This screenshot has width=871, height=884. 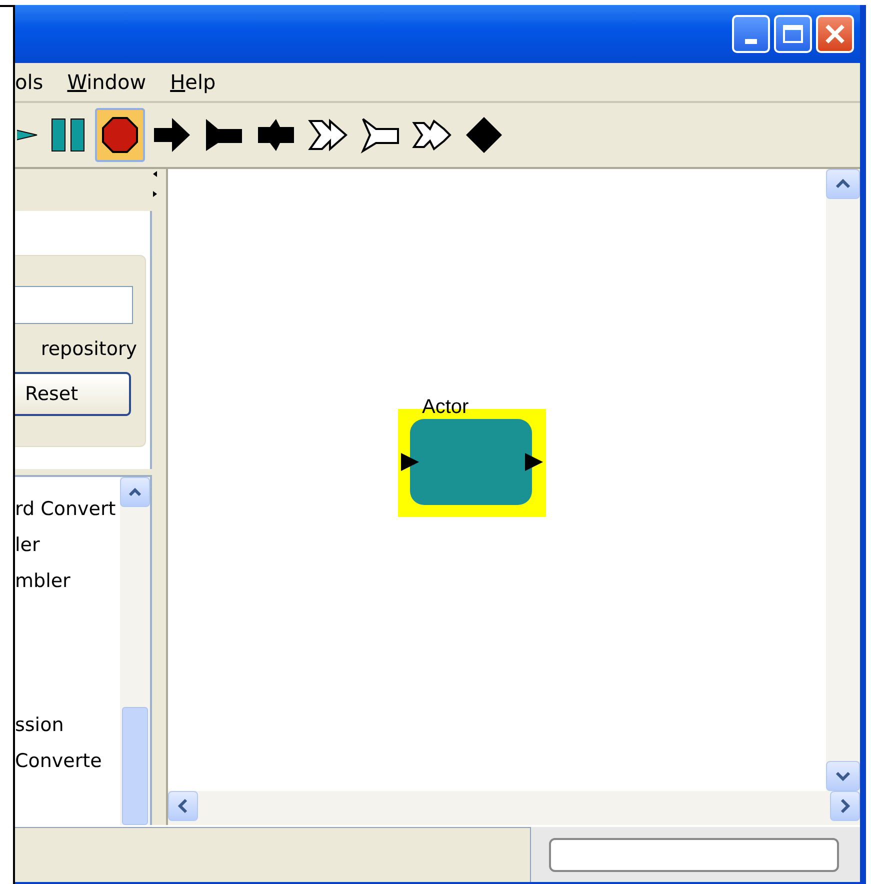 What do you see at coordinates (67, 763) in the screenshot?
I see `library-item: Converte` at bounding box center [67, 763].